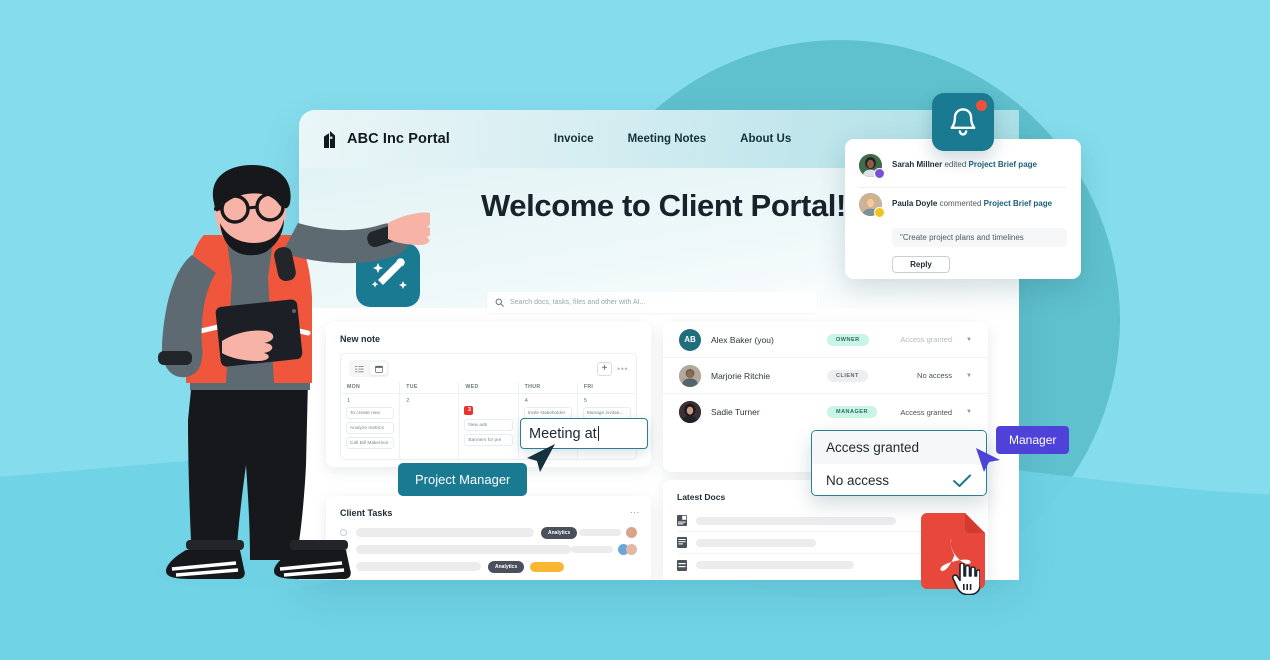 This screenshot has width=1270, height=660. I want to click on calendar-day-column: WED 3 New ads Banners for pre, so click(489, 421).